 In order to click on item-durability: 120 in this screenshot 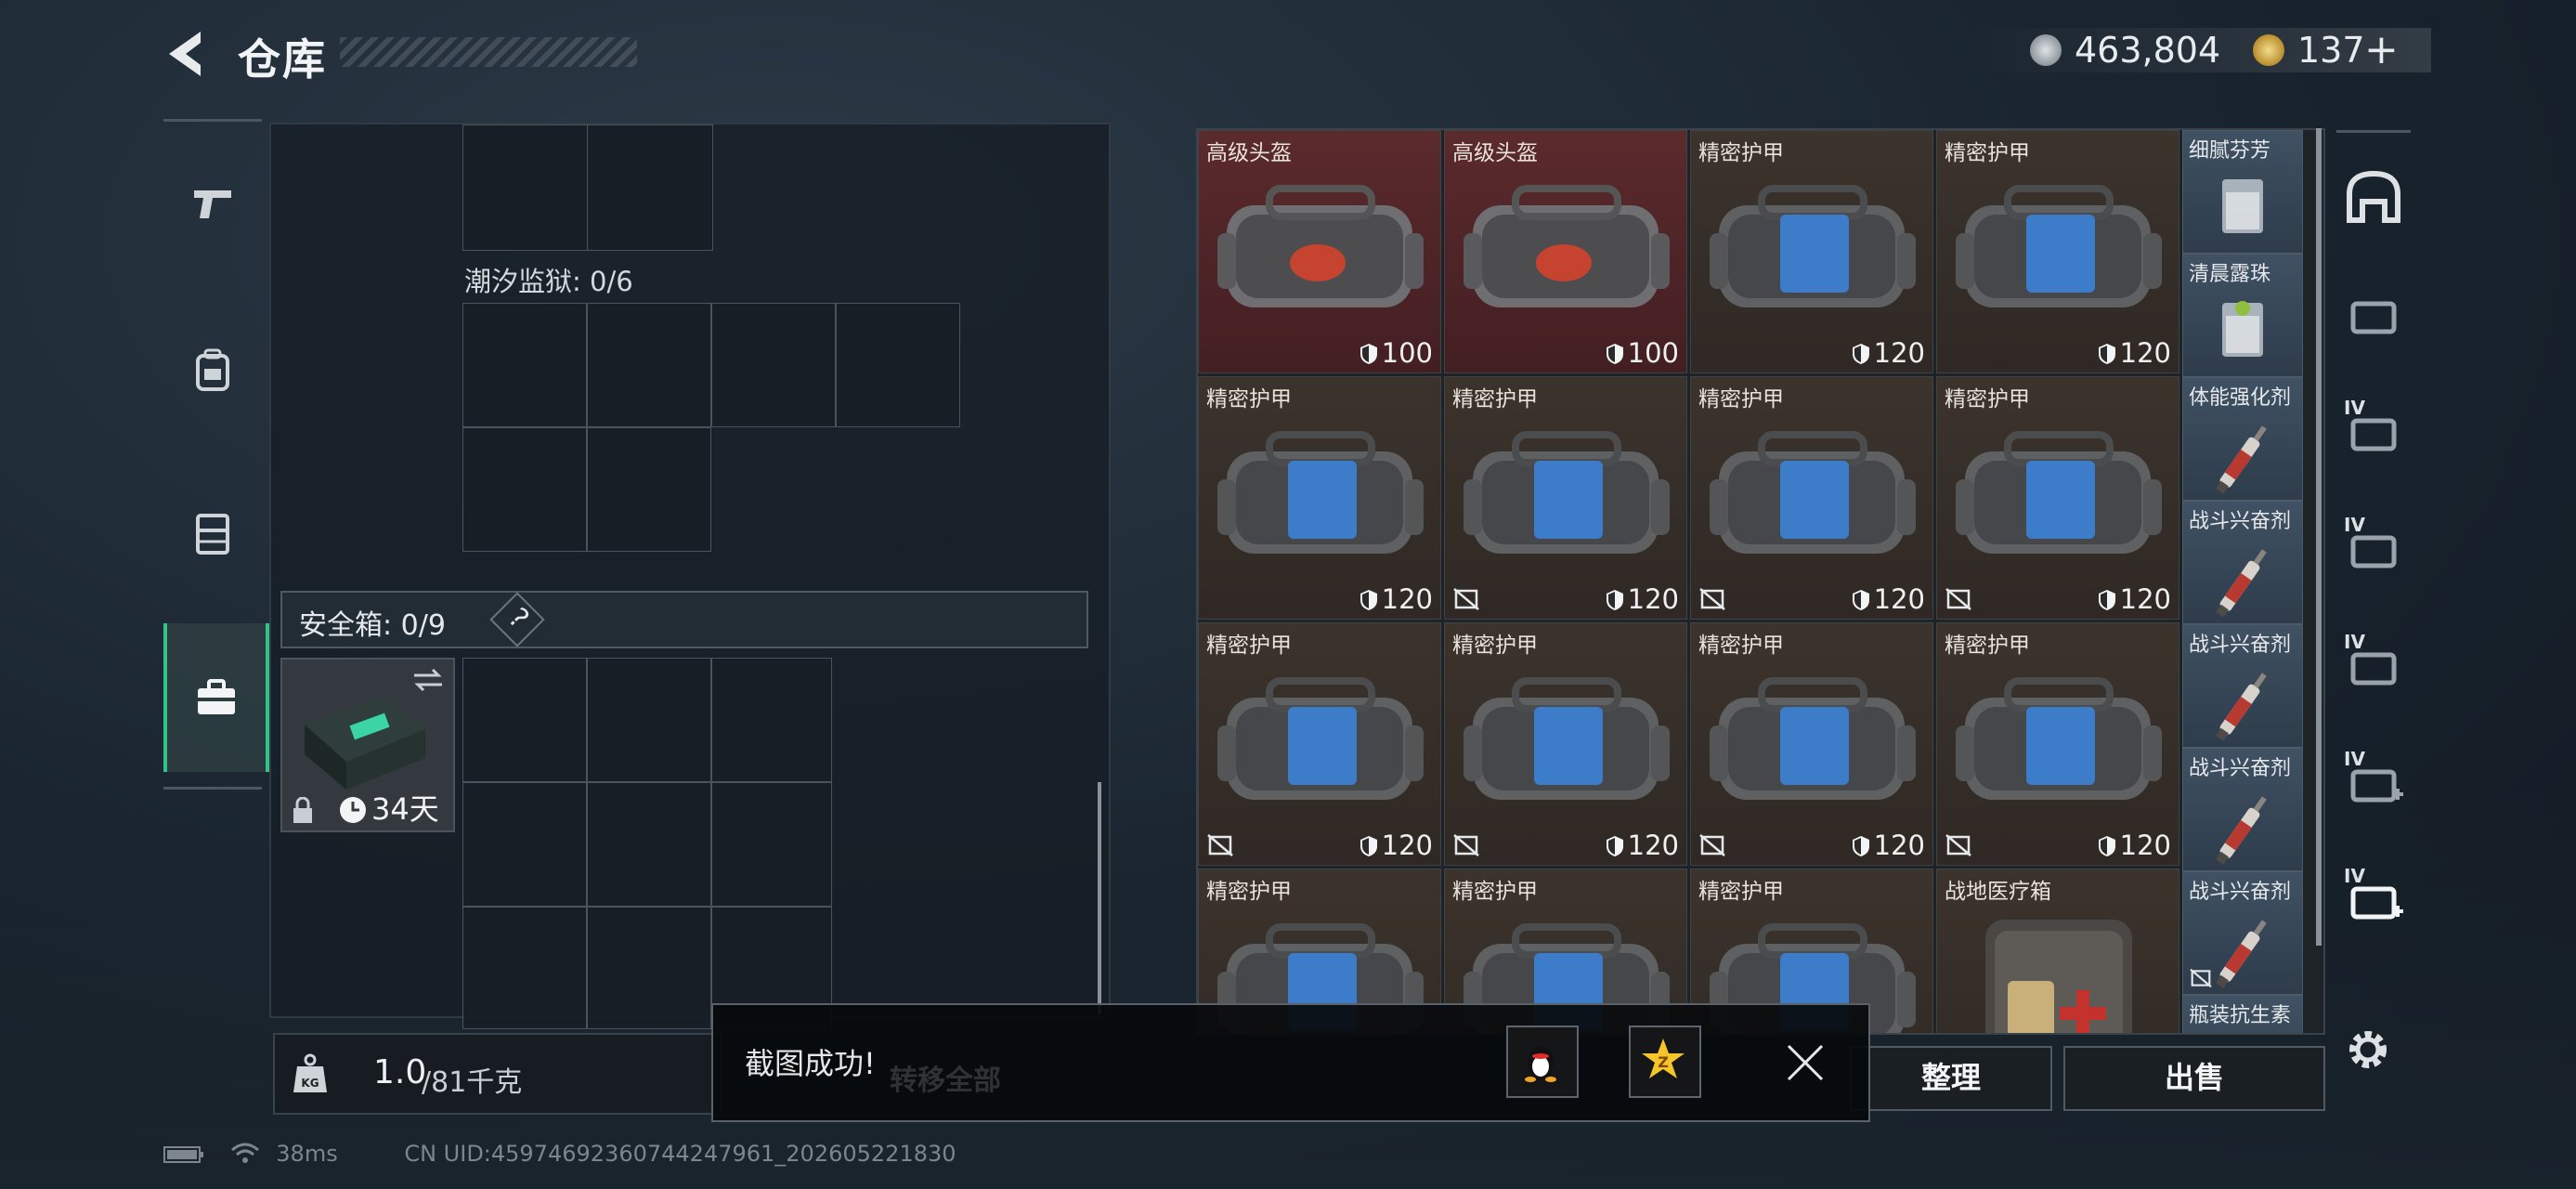, I will do `click(1397, 599)`.